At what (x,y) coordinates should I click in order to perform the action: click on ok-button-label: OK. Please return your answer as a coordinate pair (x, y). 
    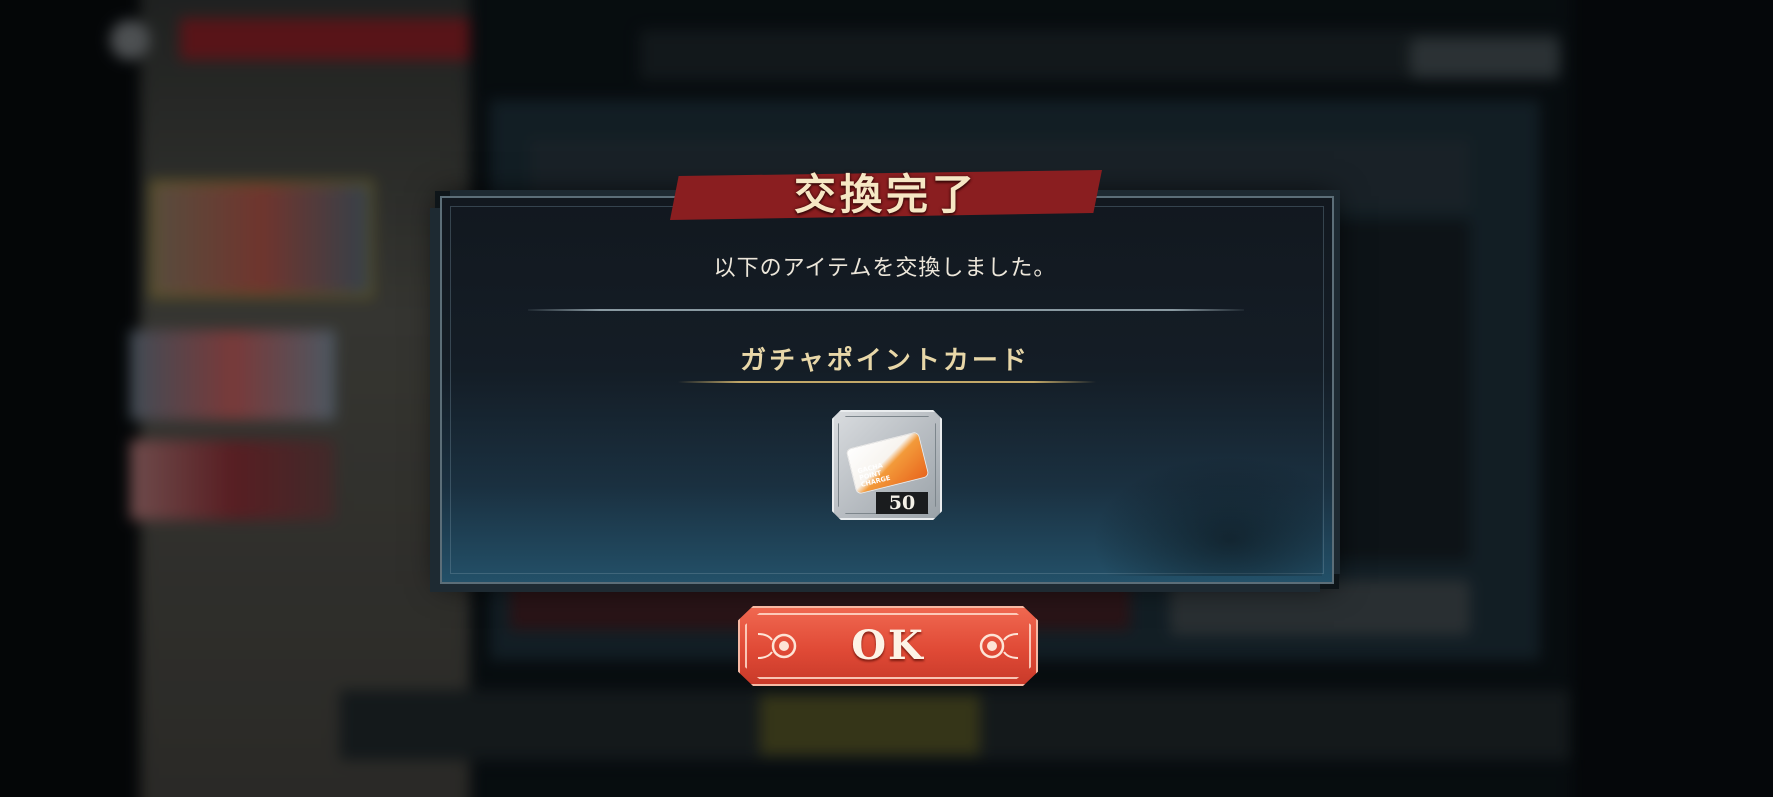
    Looking at the image, I should click on (888, 645).